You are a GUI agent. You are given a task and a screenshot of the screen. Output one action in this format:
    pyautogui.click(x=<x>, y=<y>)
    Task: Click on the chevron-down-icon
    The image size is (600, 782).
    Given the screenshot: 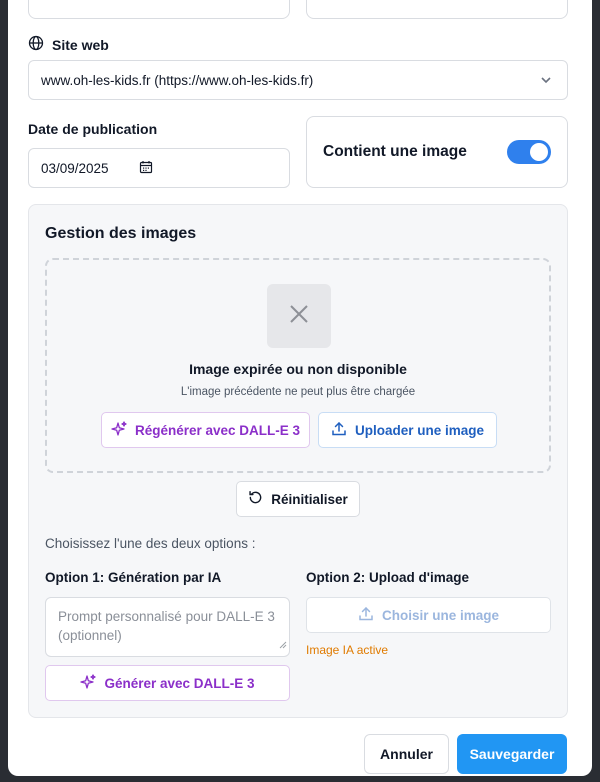 What is the action you would take?
    pyautogui.click(x=546, y=81)
    